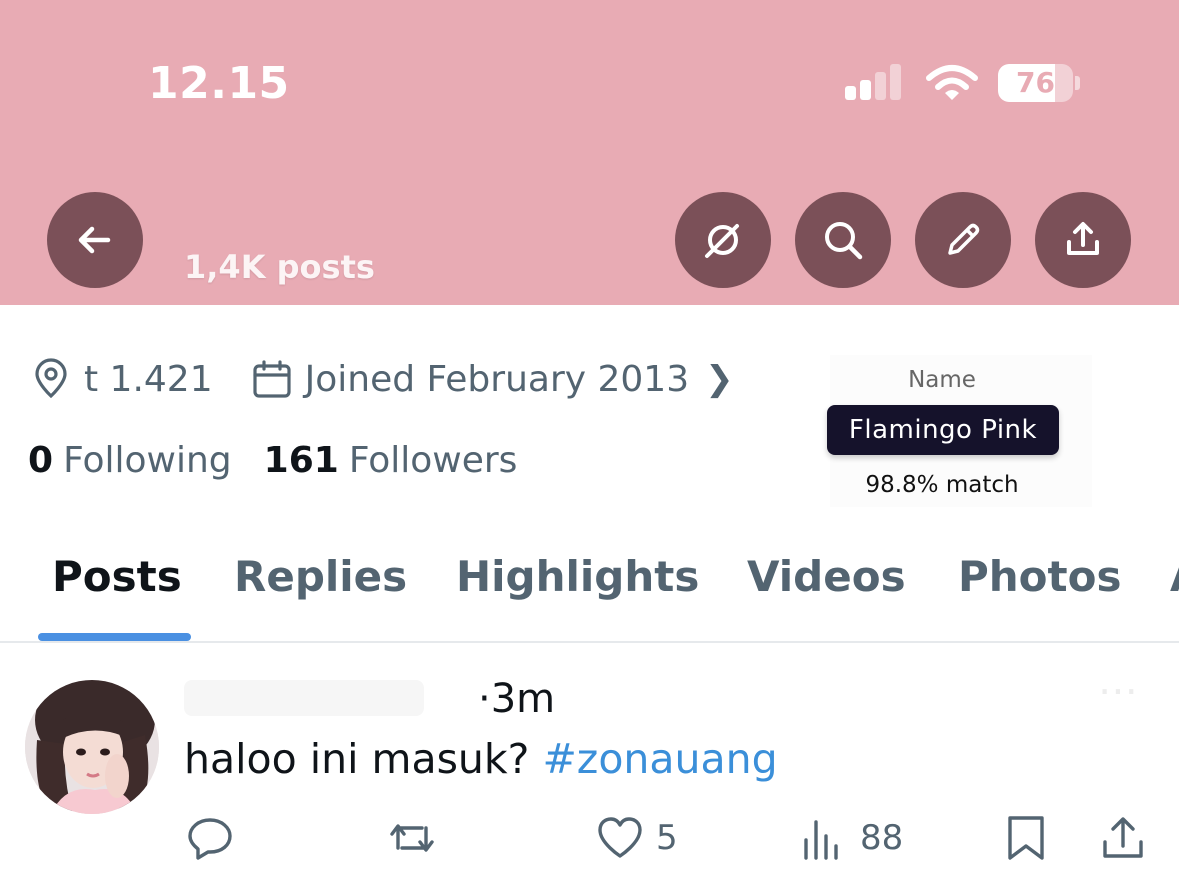  Describe the element at coordinates (304, 698) in the screenshot. I see `post-author-name` at that location.